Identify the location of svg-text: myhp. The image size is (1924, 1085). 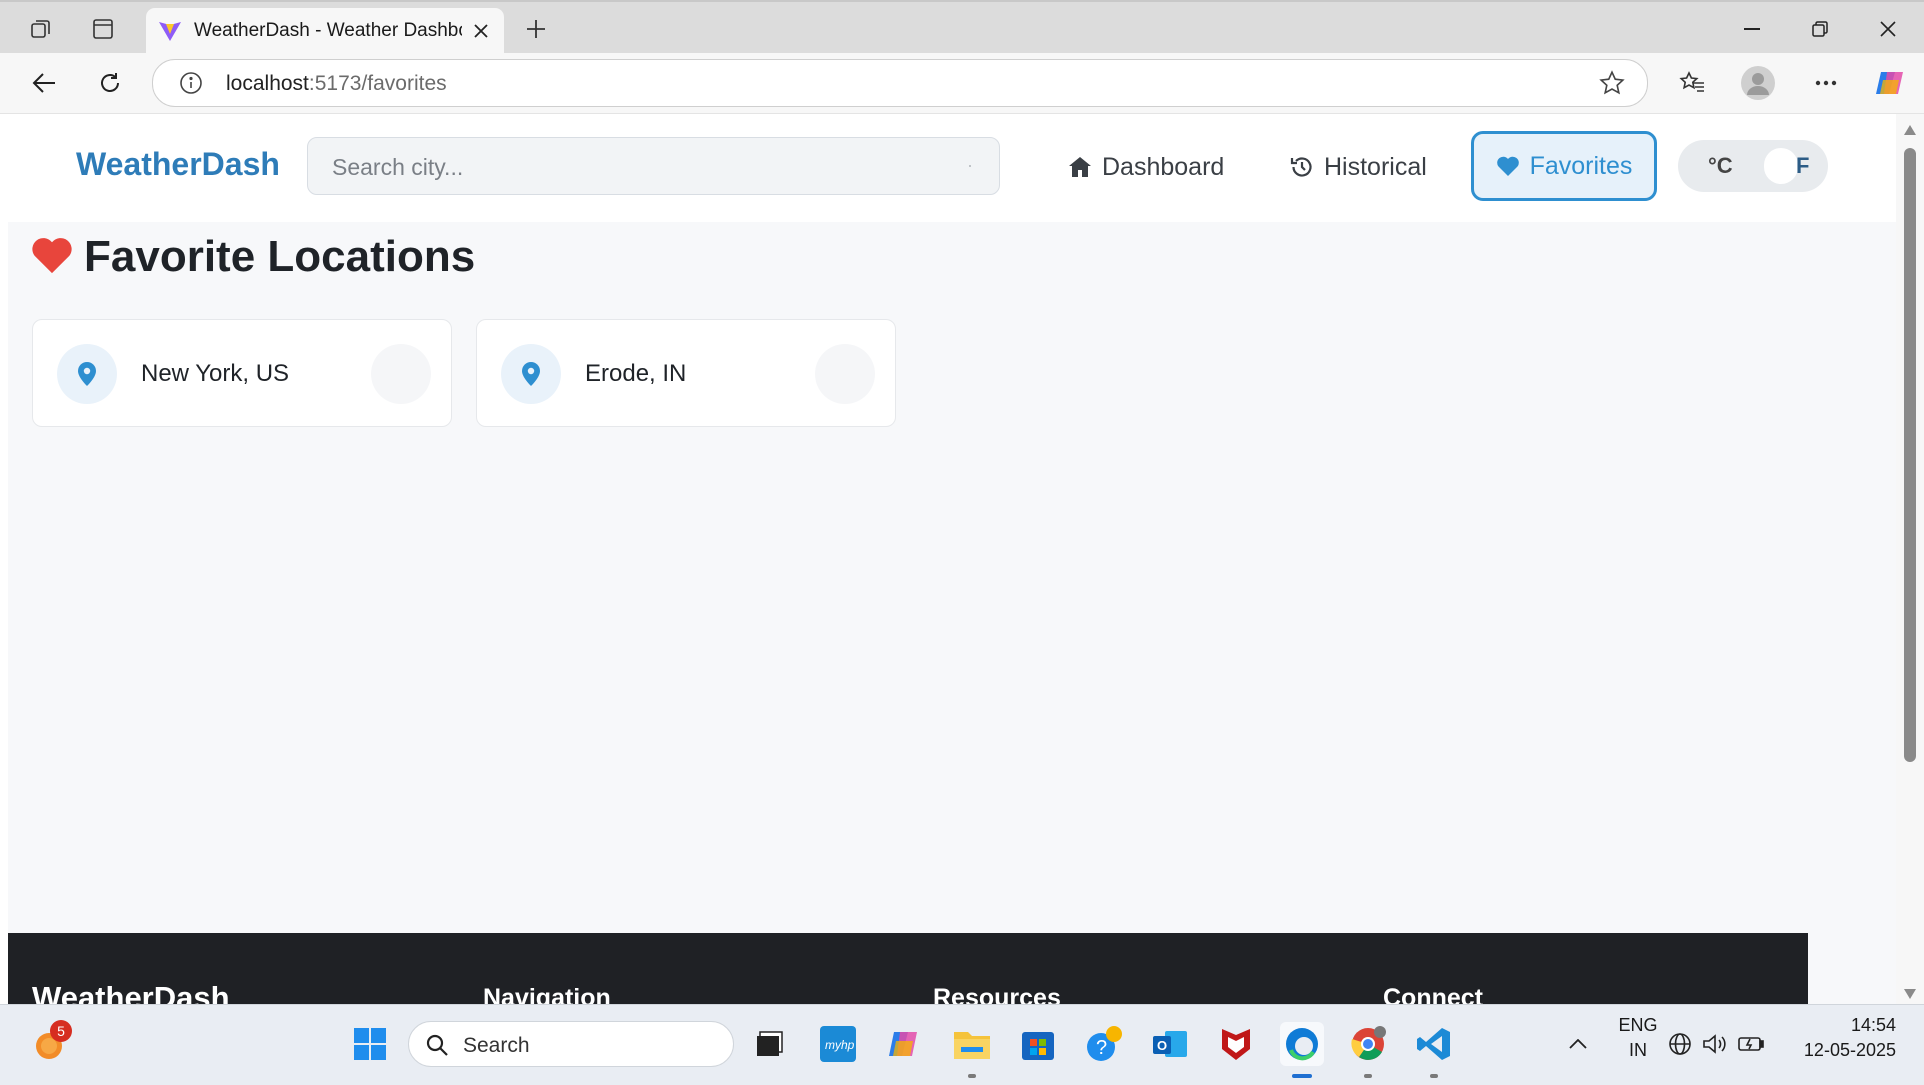
(840, 1045).